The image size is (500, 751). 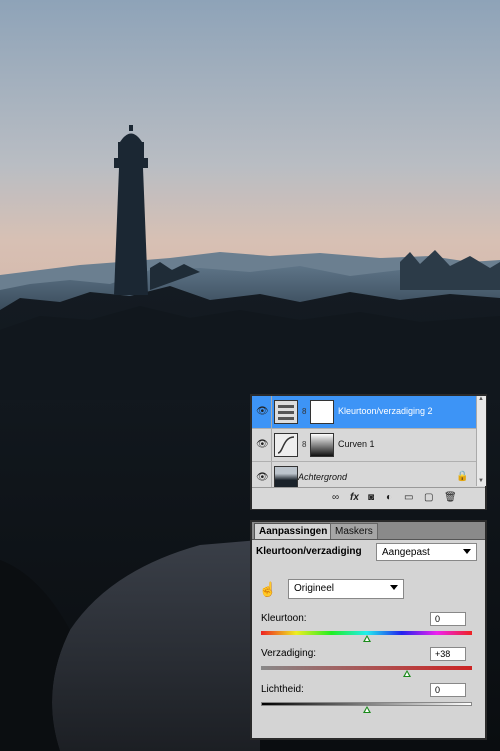 I want to click on saturation-label: Verzadiging:, so click(x=289, y=653).